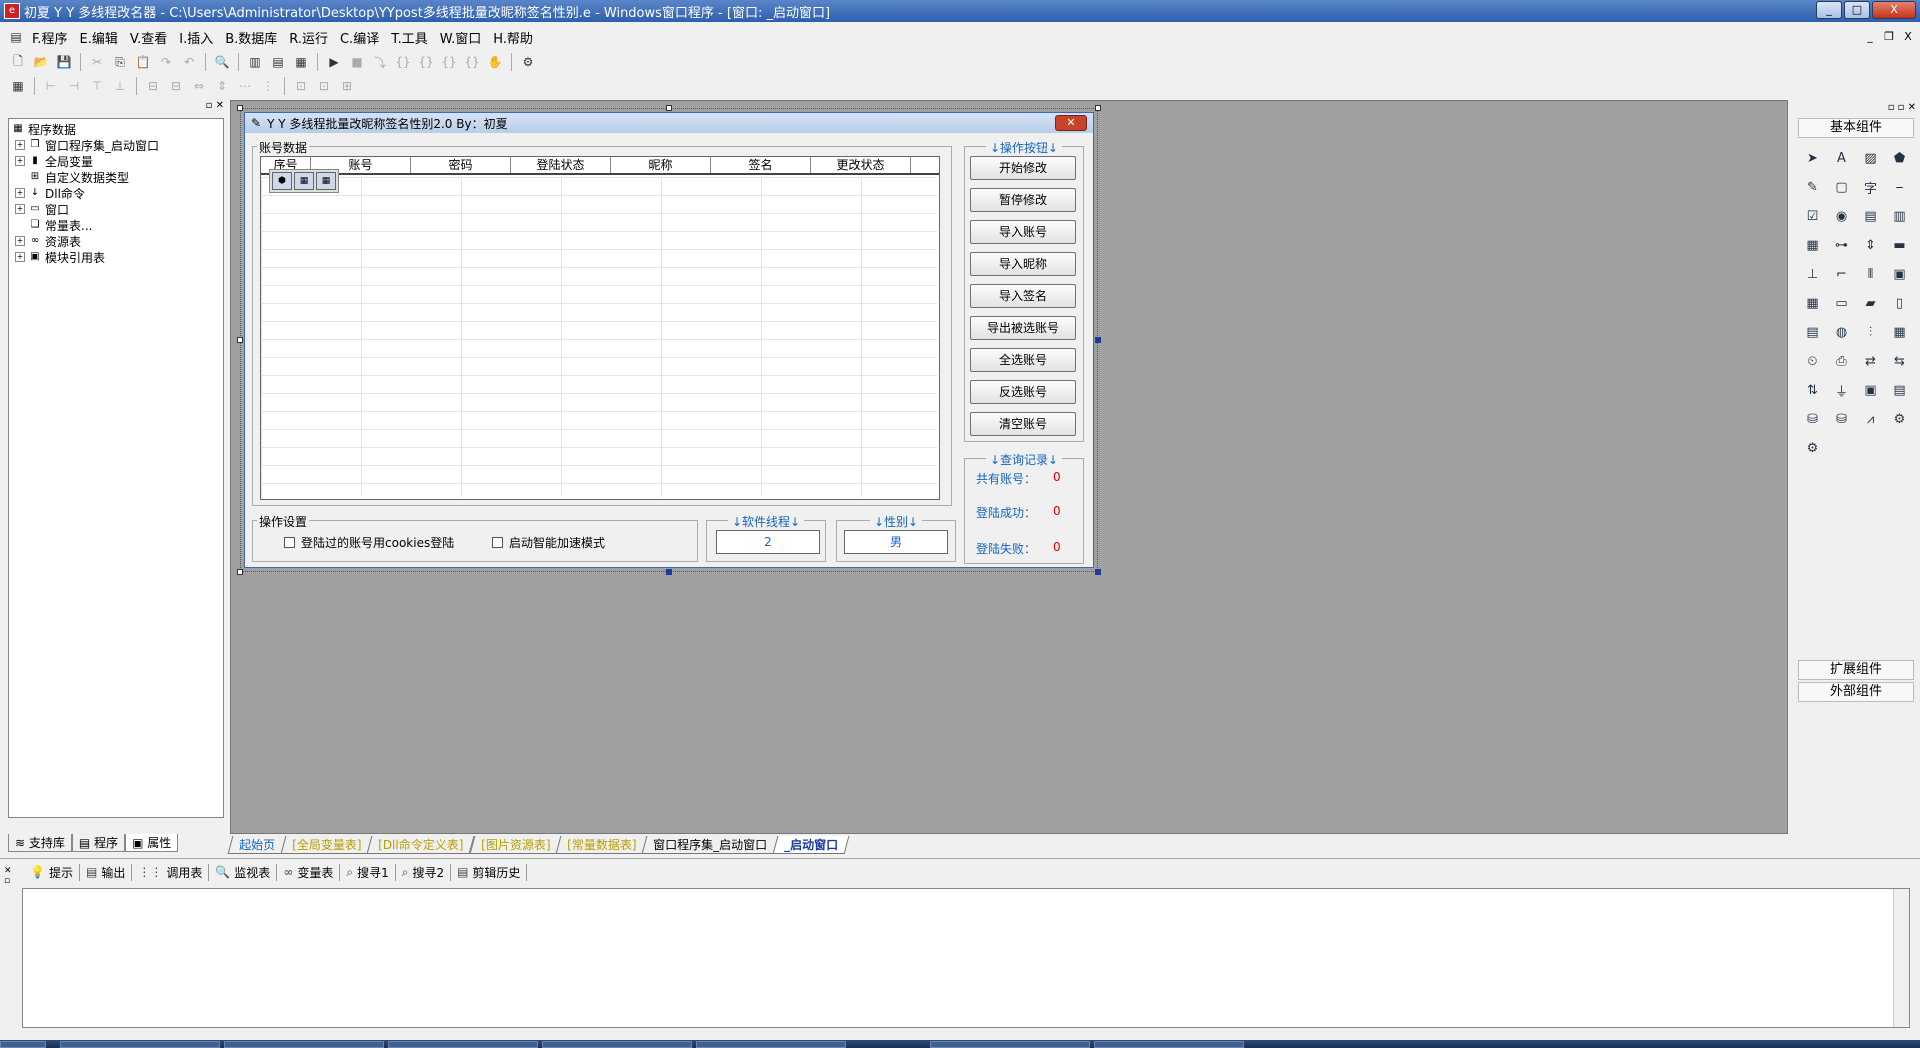 Image resolution: width=1920 pixels, height=1048 pixels. I want to click on image-list-icon: ▣, so click(1899, 274).